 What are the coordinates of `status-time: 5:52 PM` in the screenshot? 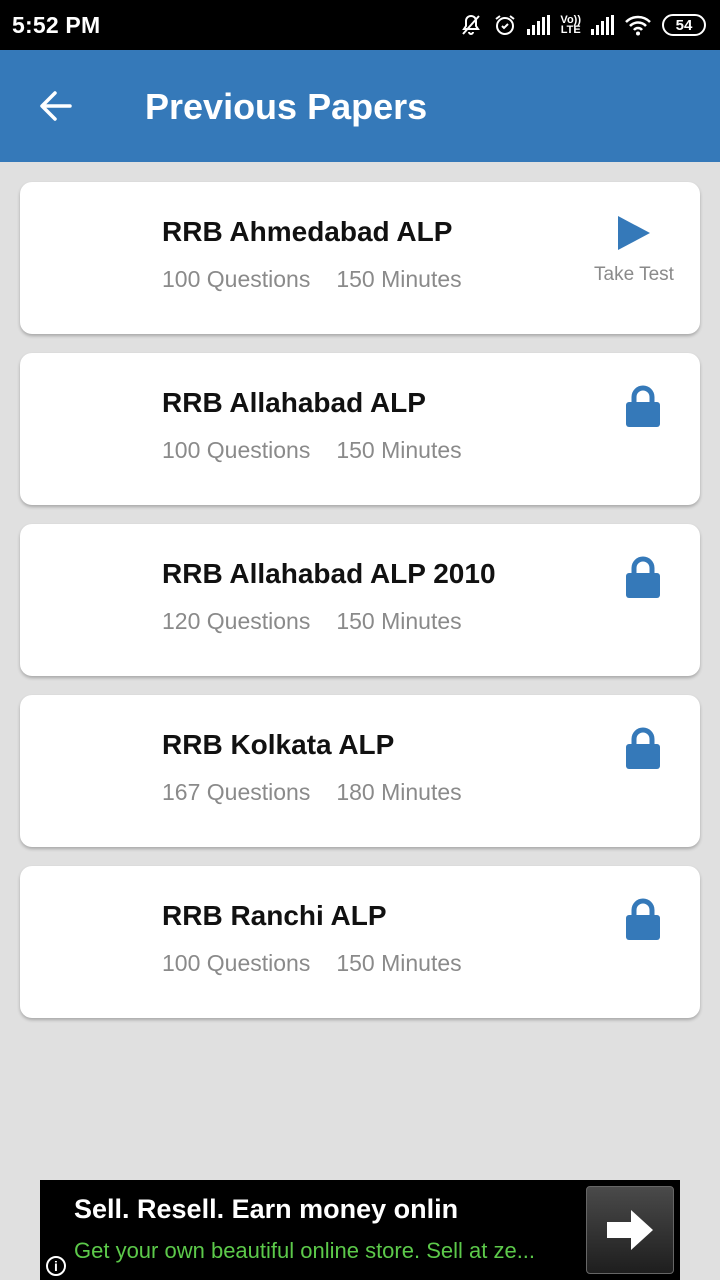 It's located at (56, 25).